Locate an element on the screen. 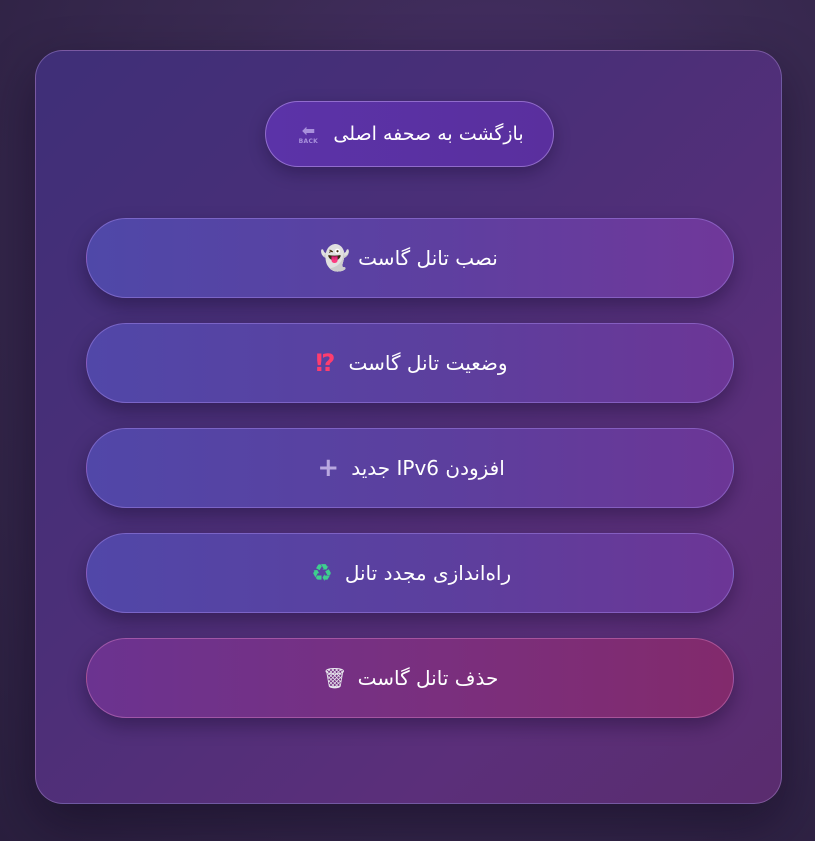 The width and height of the screenshot is (815, 841). install-ghost-tunnel-button: نصب تانل گاست 👻 is located at coordinates (410, 258).